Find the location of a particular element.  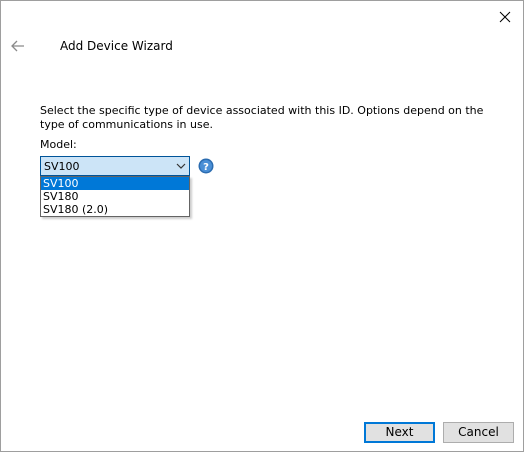

help-icon: ? is located at coordinates (206, 166).